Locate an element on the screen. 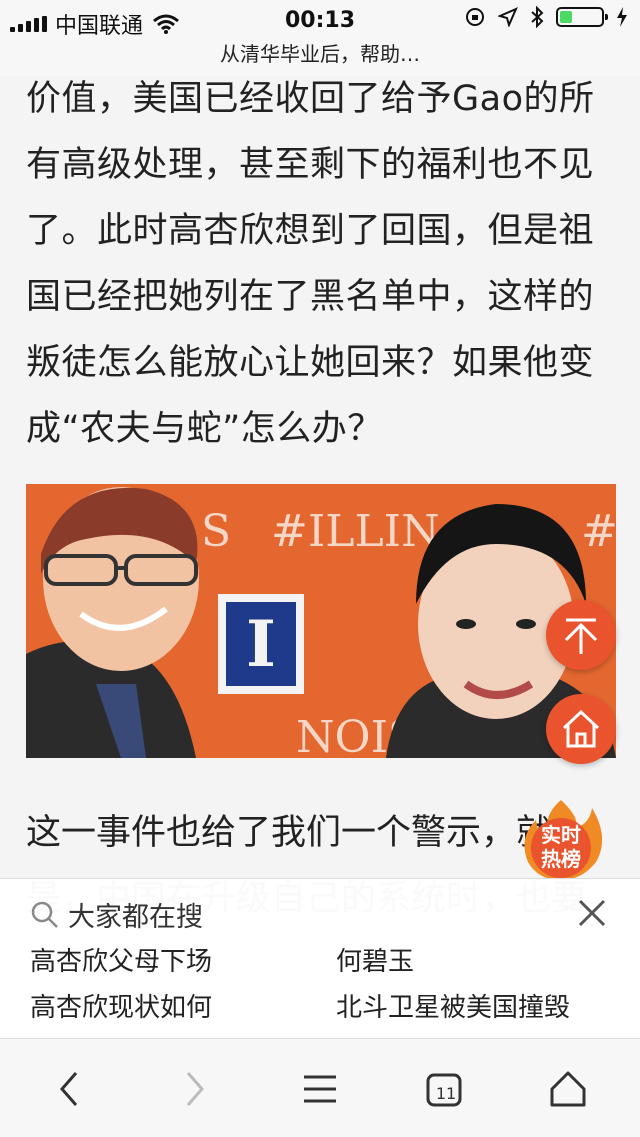  home-button is located at coordinates (581, 729).